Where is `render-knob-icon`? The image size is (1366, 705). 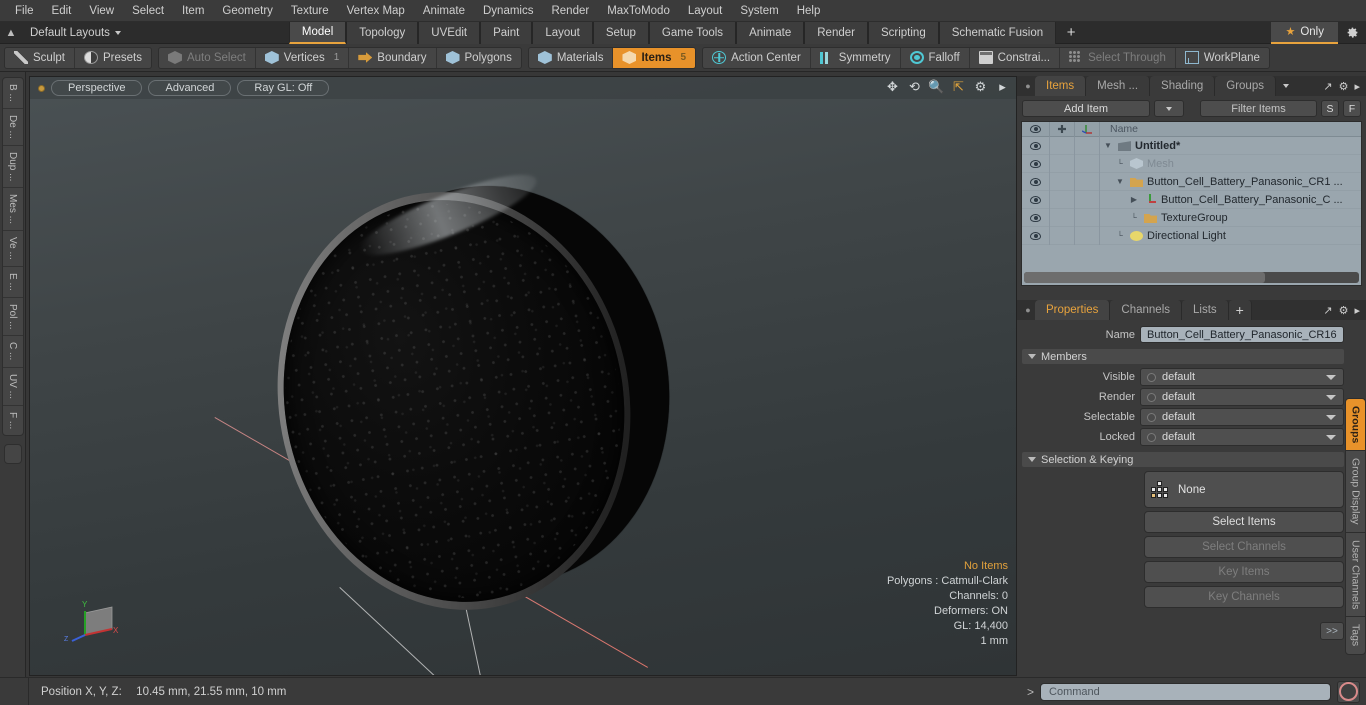 render-knob-icon is located at coordinates (1151, 397).